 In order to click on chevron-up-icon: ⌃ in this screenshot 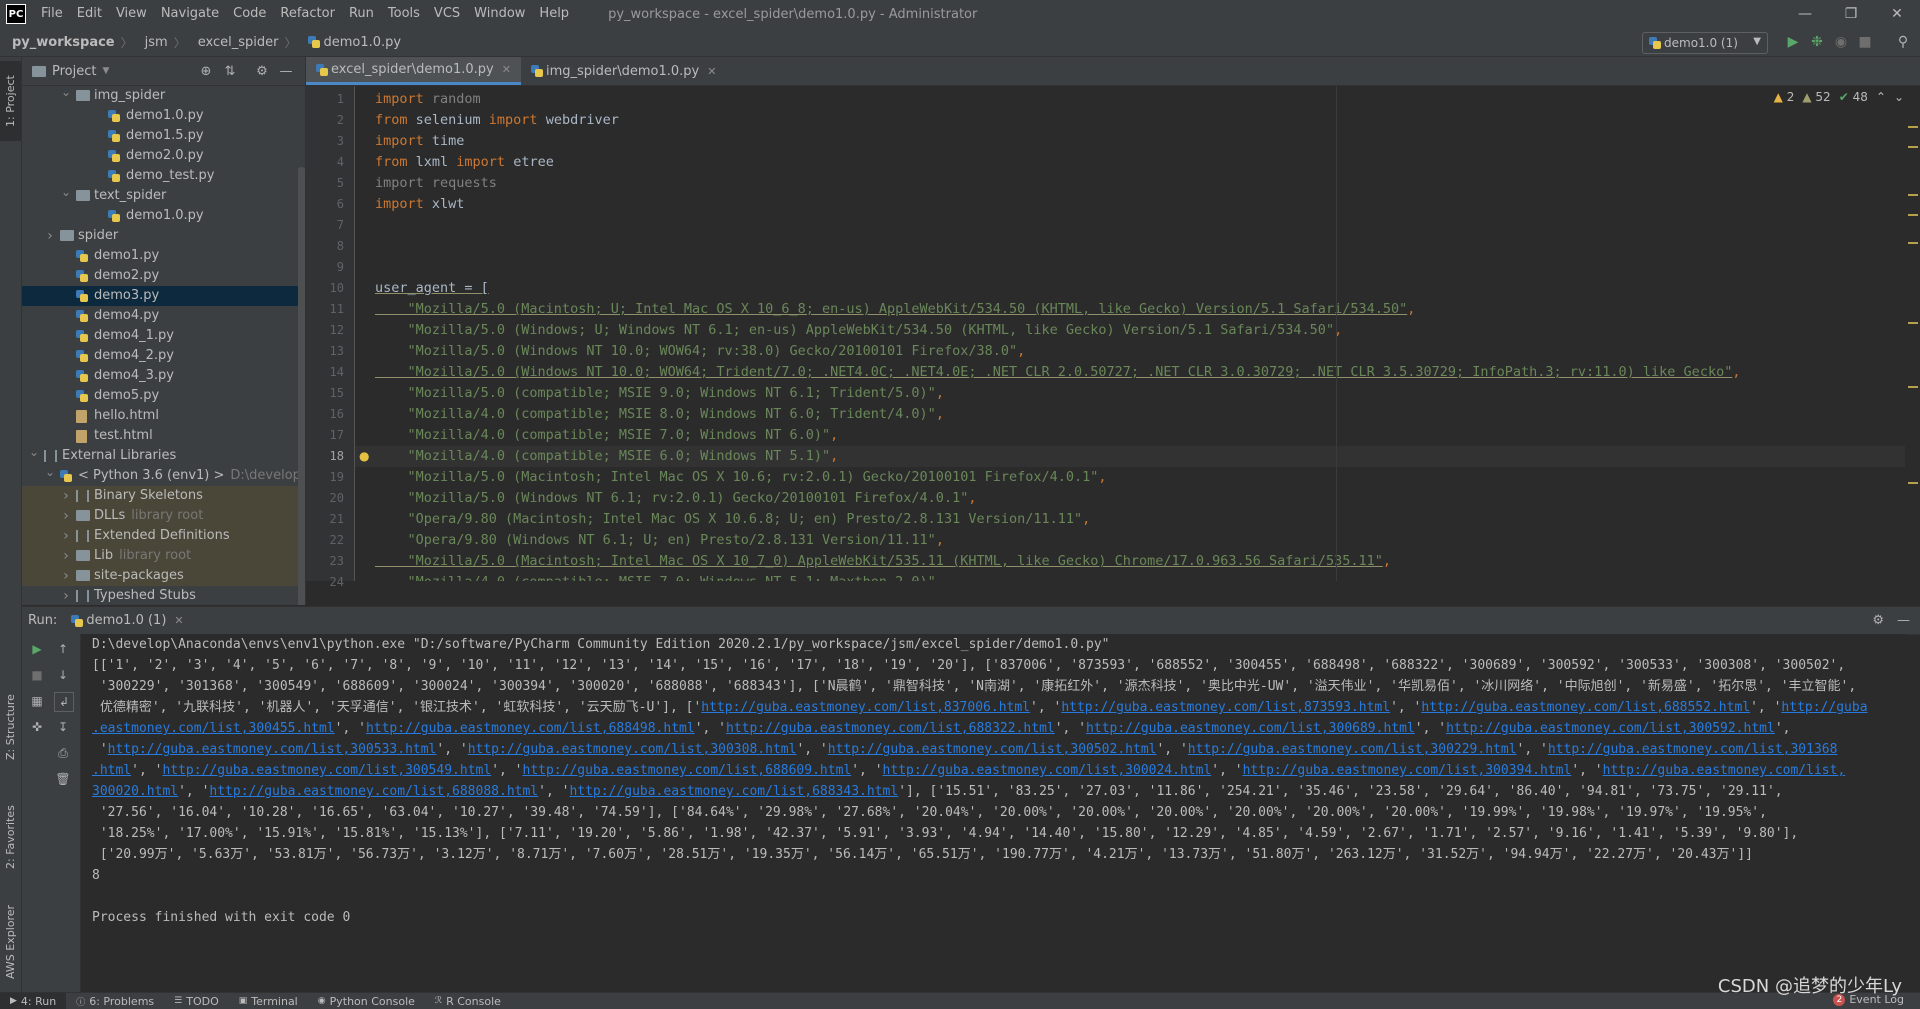, I will do `click(1881, 97)`.